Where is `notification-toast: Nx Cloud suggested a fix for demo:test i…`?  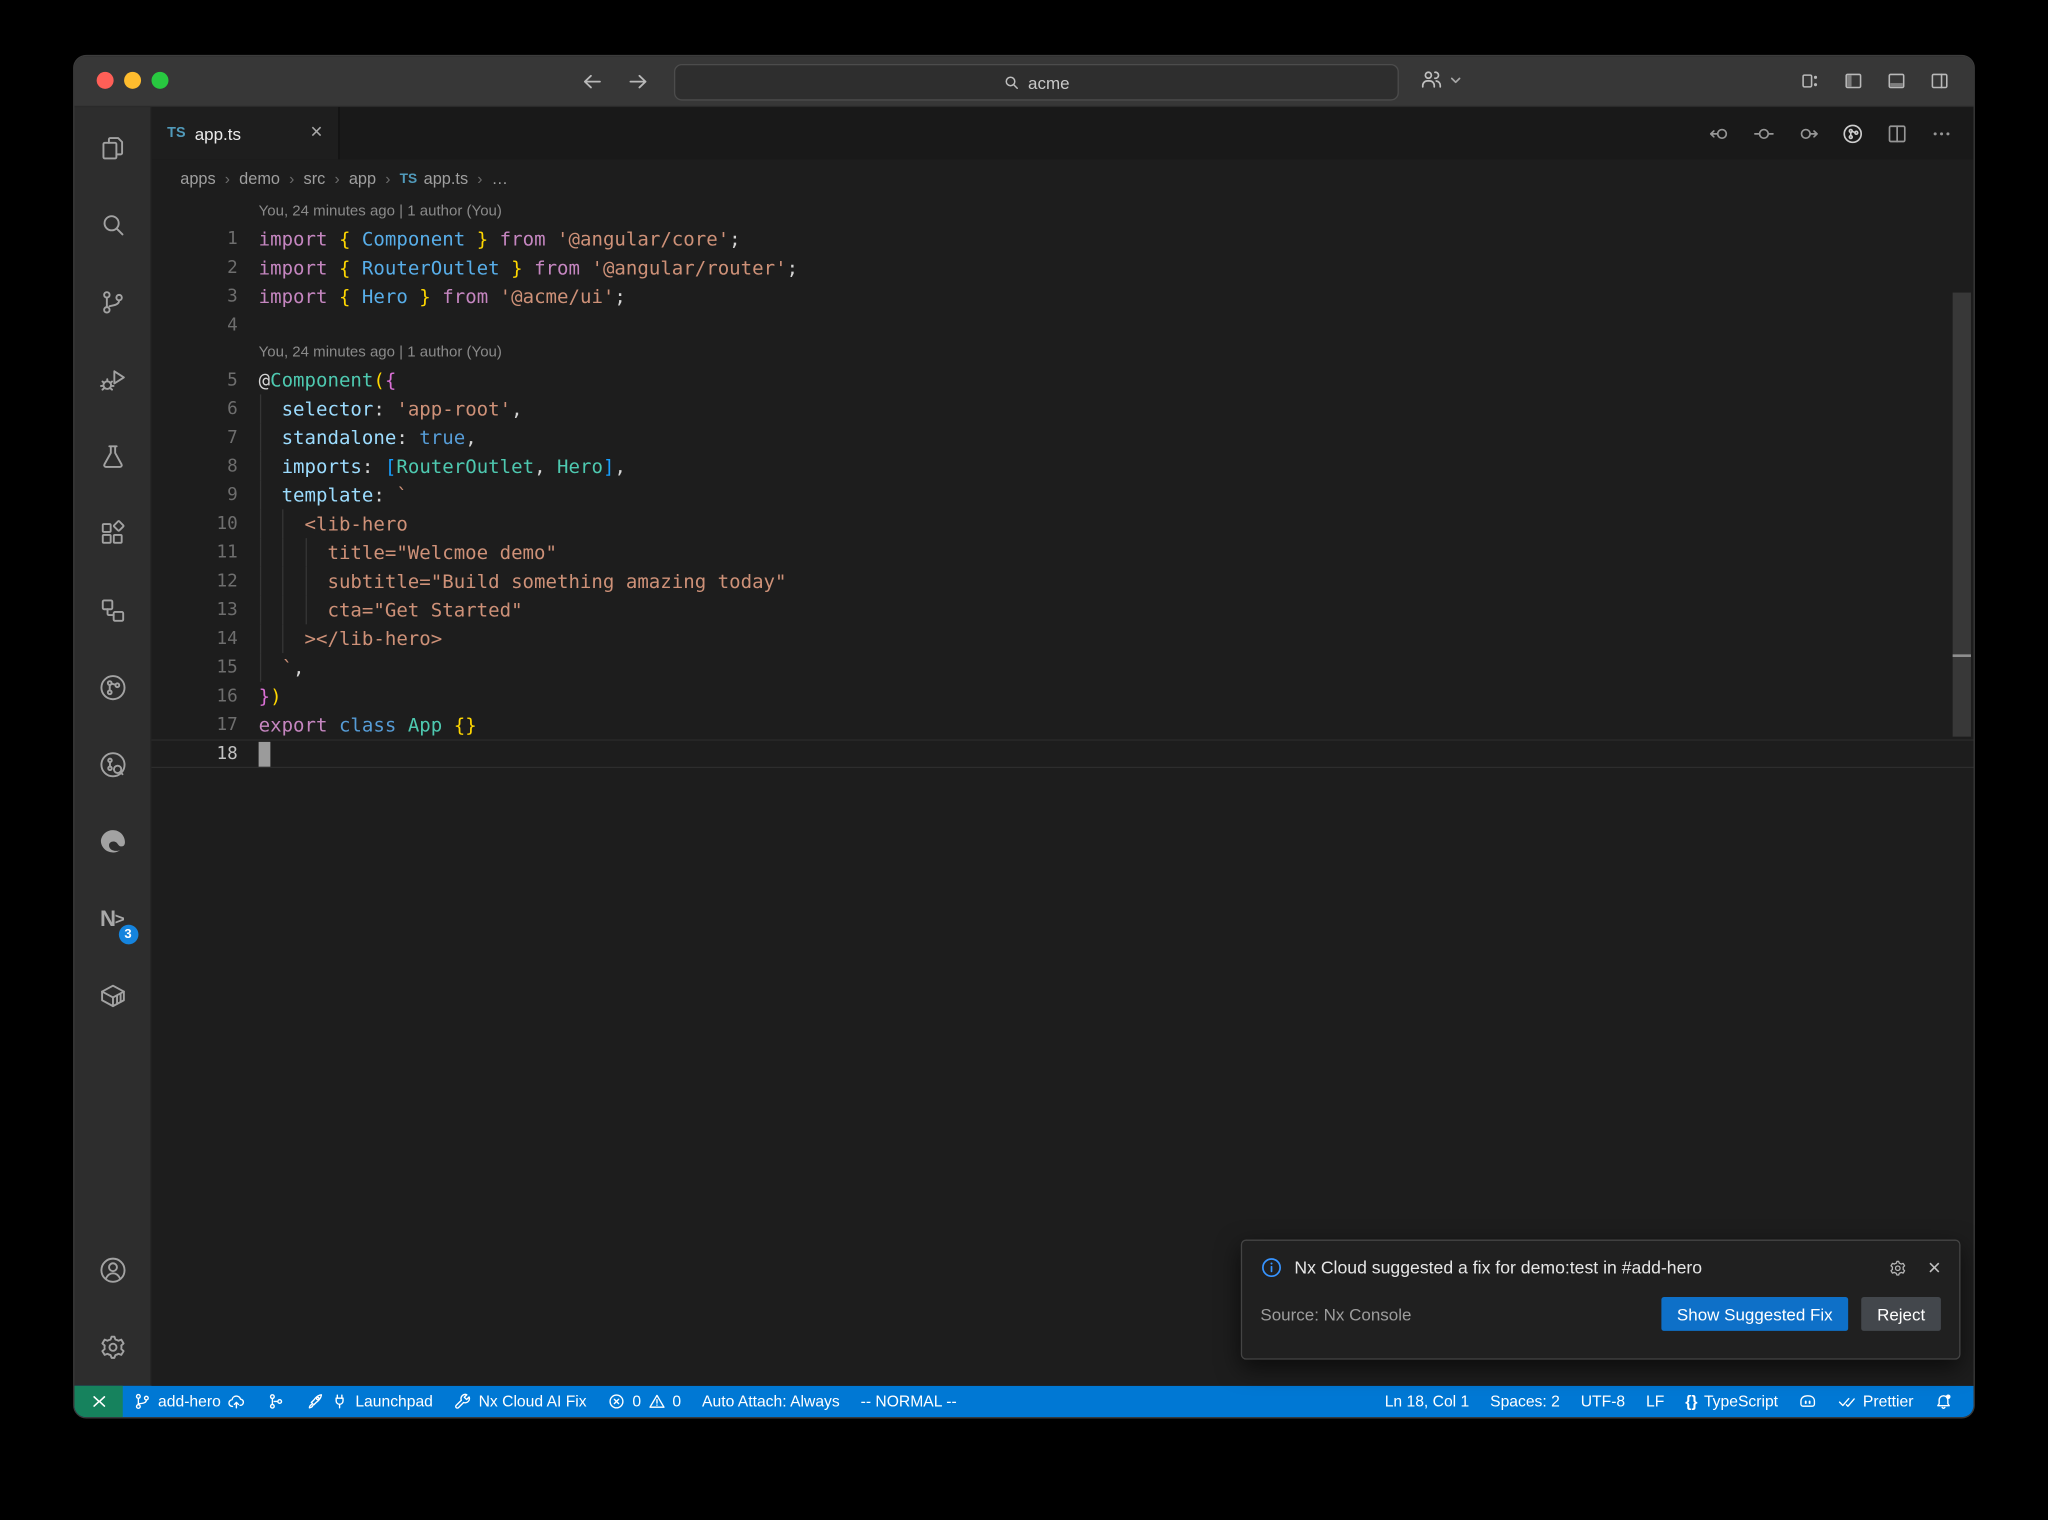
notification-toast: Nx Cloud suggested a fix for demo:test i… is located at coordinates (1600, 1299).